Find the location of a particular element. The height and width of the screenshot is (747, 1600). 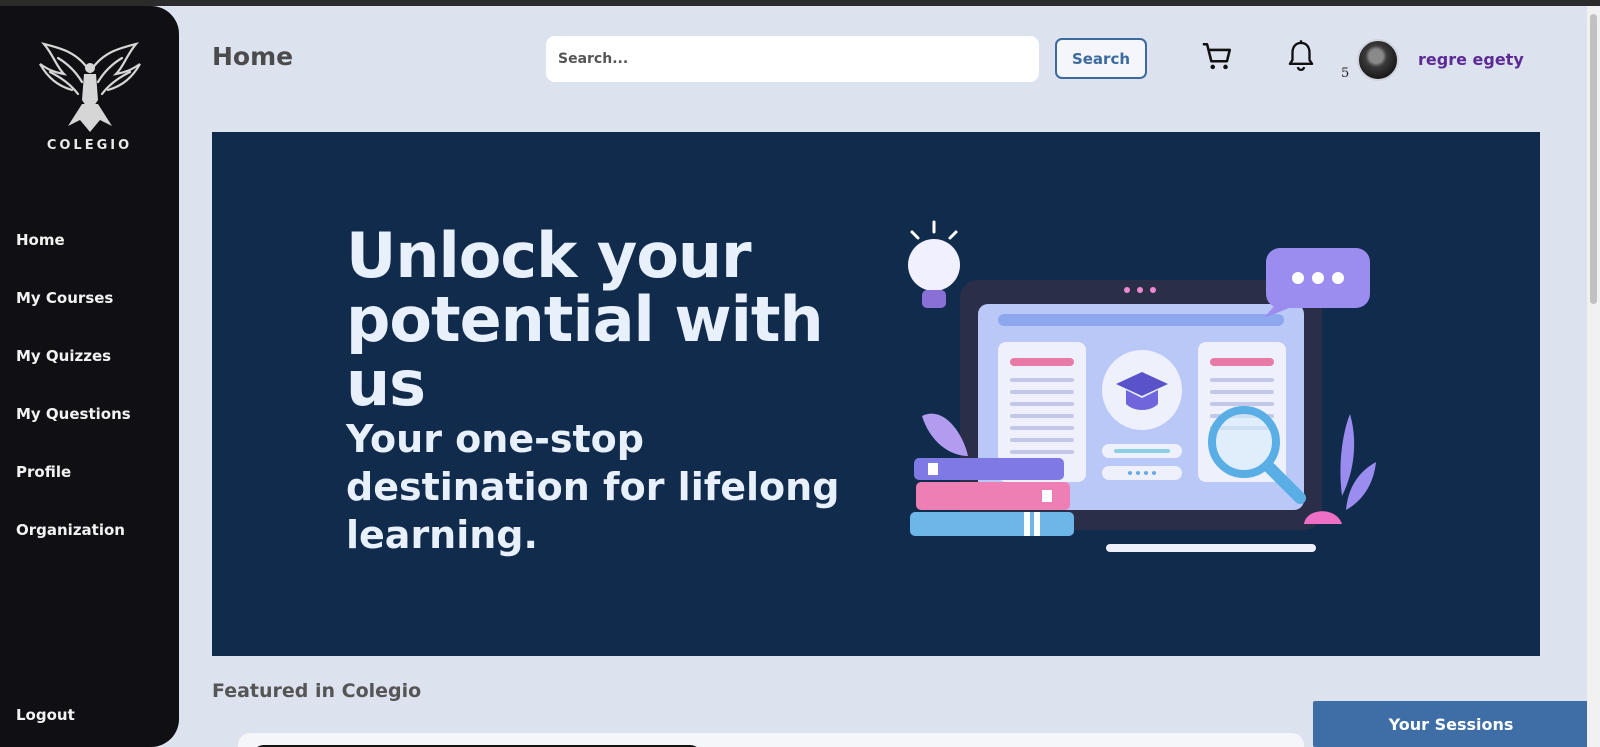

brand-name: COLEGIO is located at coordinates (89, 145).